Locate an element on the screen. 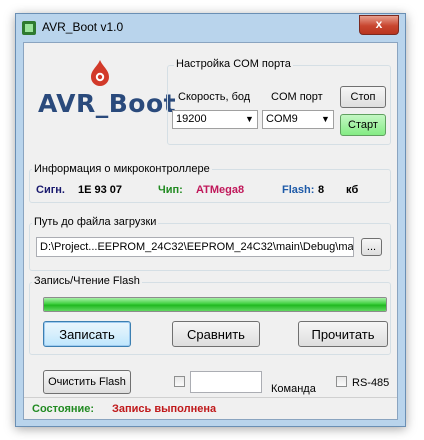 This screenshot has height=440, width=424. mcu-info-title: Информация о микроконтроллере is located at coordinates (122, 169).